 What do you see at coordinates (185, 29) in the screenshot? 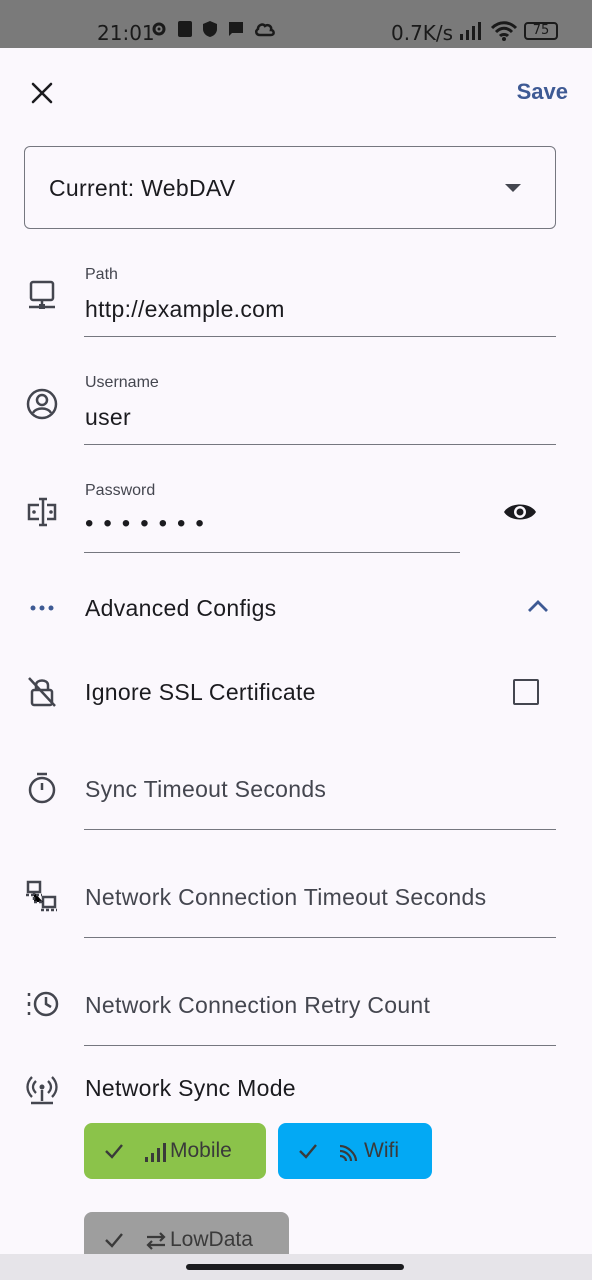
I see `mi-app-icon` at bounding box center [185, 29].